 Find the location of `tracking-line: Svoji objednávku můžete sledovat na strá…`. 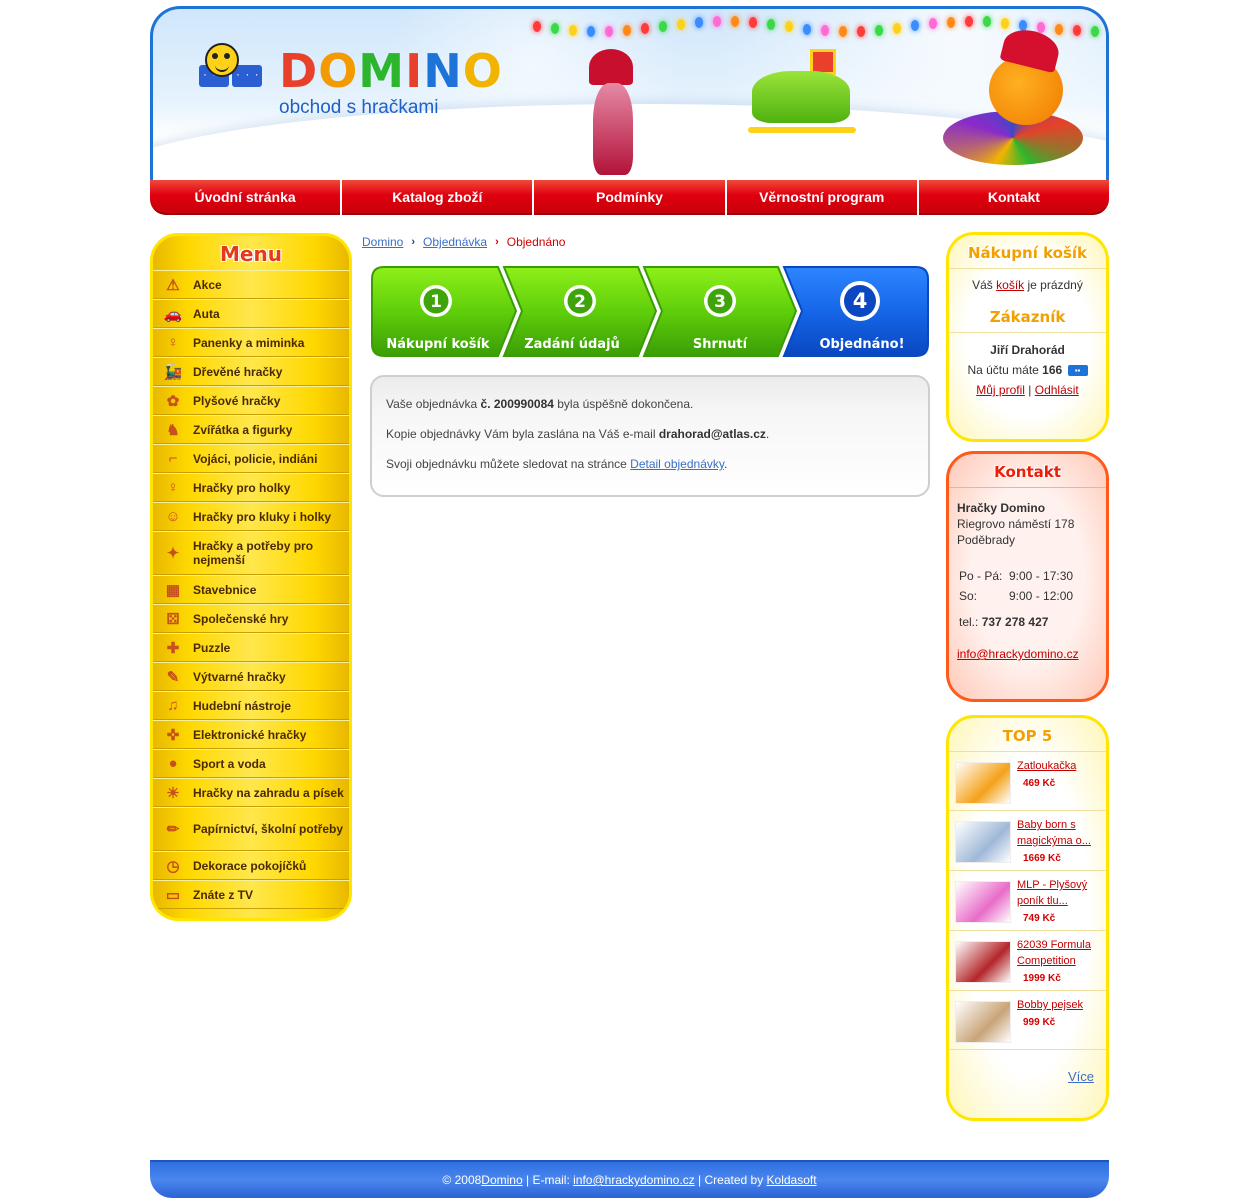

tracking-line: Svoji objednávku můžete sledovat na strá… is located at coordinates (650, 464).